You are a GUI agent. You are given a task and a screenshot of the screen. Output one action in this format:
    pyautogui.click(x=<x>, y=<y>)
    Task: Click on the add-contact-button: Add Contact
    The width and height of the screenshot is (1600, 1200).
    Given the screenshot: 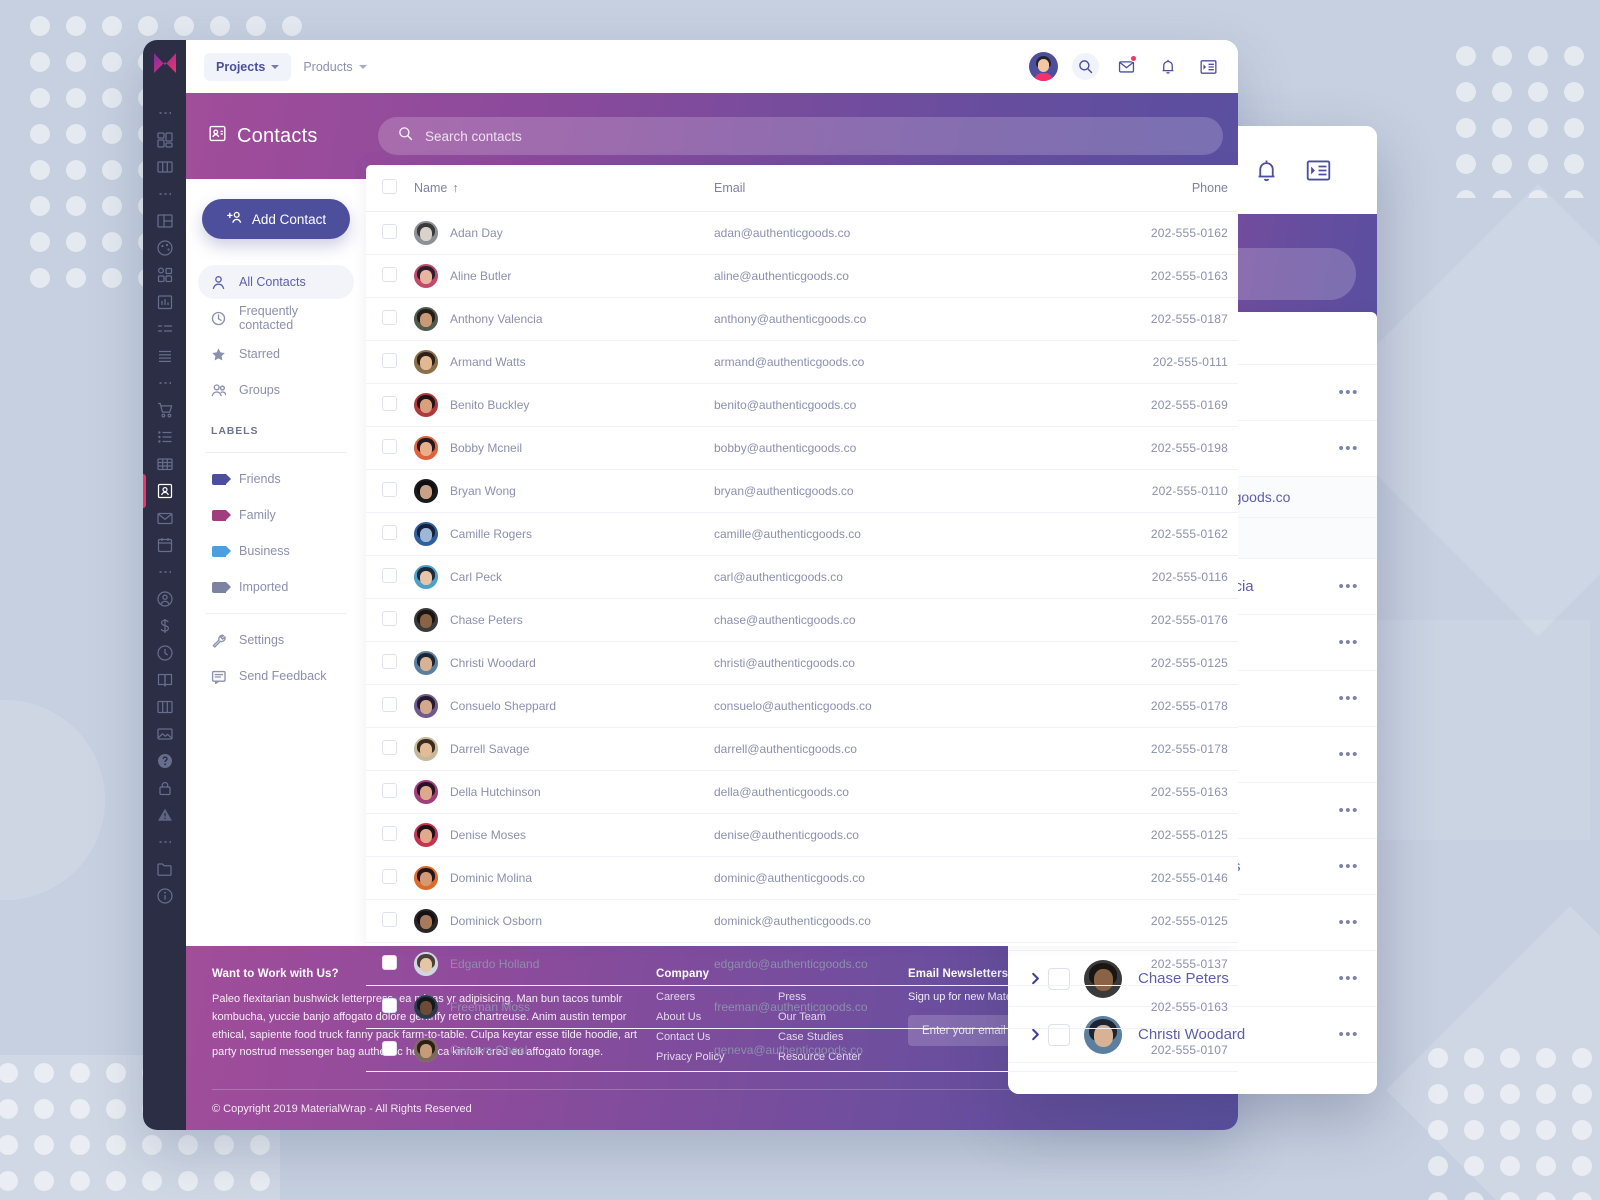 What is the action you would take?
    pyautogui.click(x=276, y=219)
    